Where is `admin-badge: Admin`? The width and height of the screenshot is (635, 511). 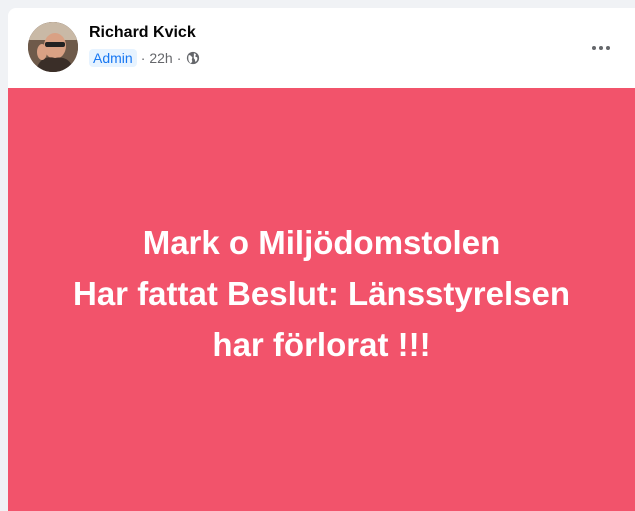 admin-badge: Admin is located at coordinates (113, 58).